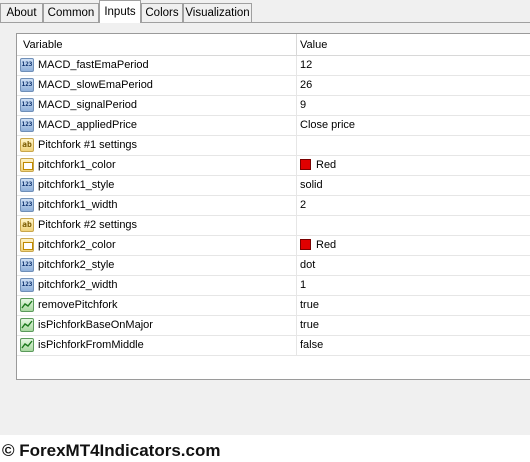  I want to click on tab-visualization: Visualization, so click(217, 12).